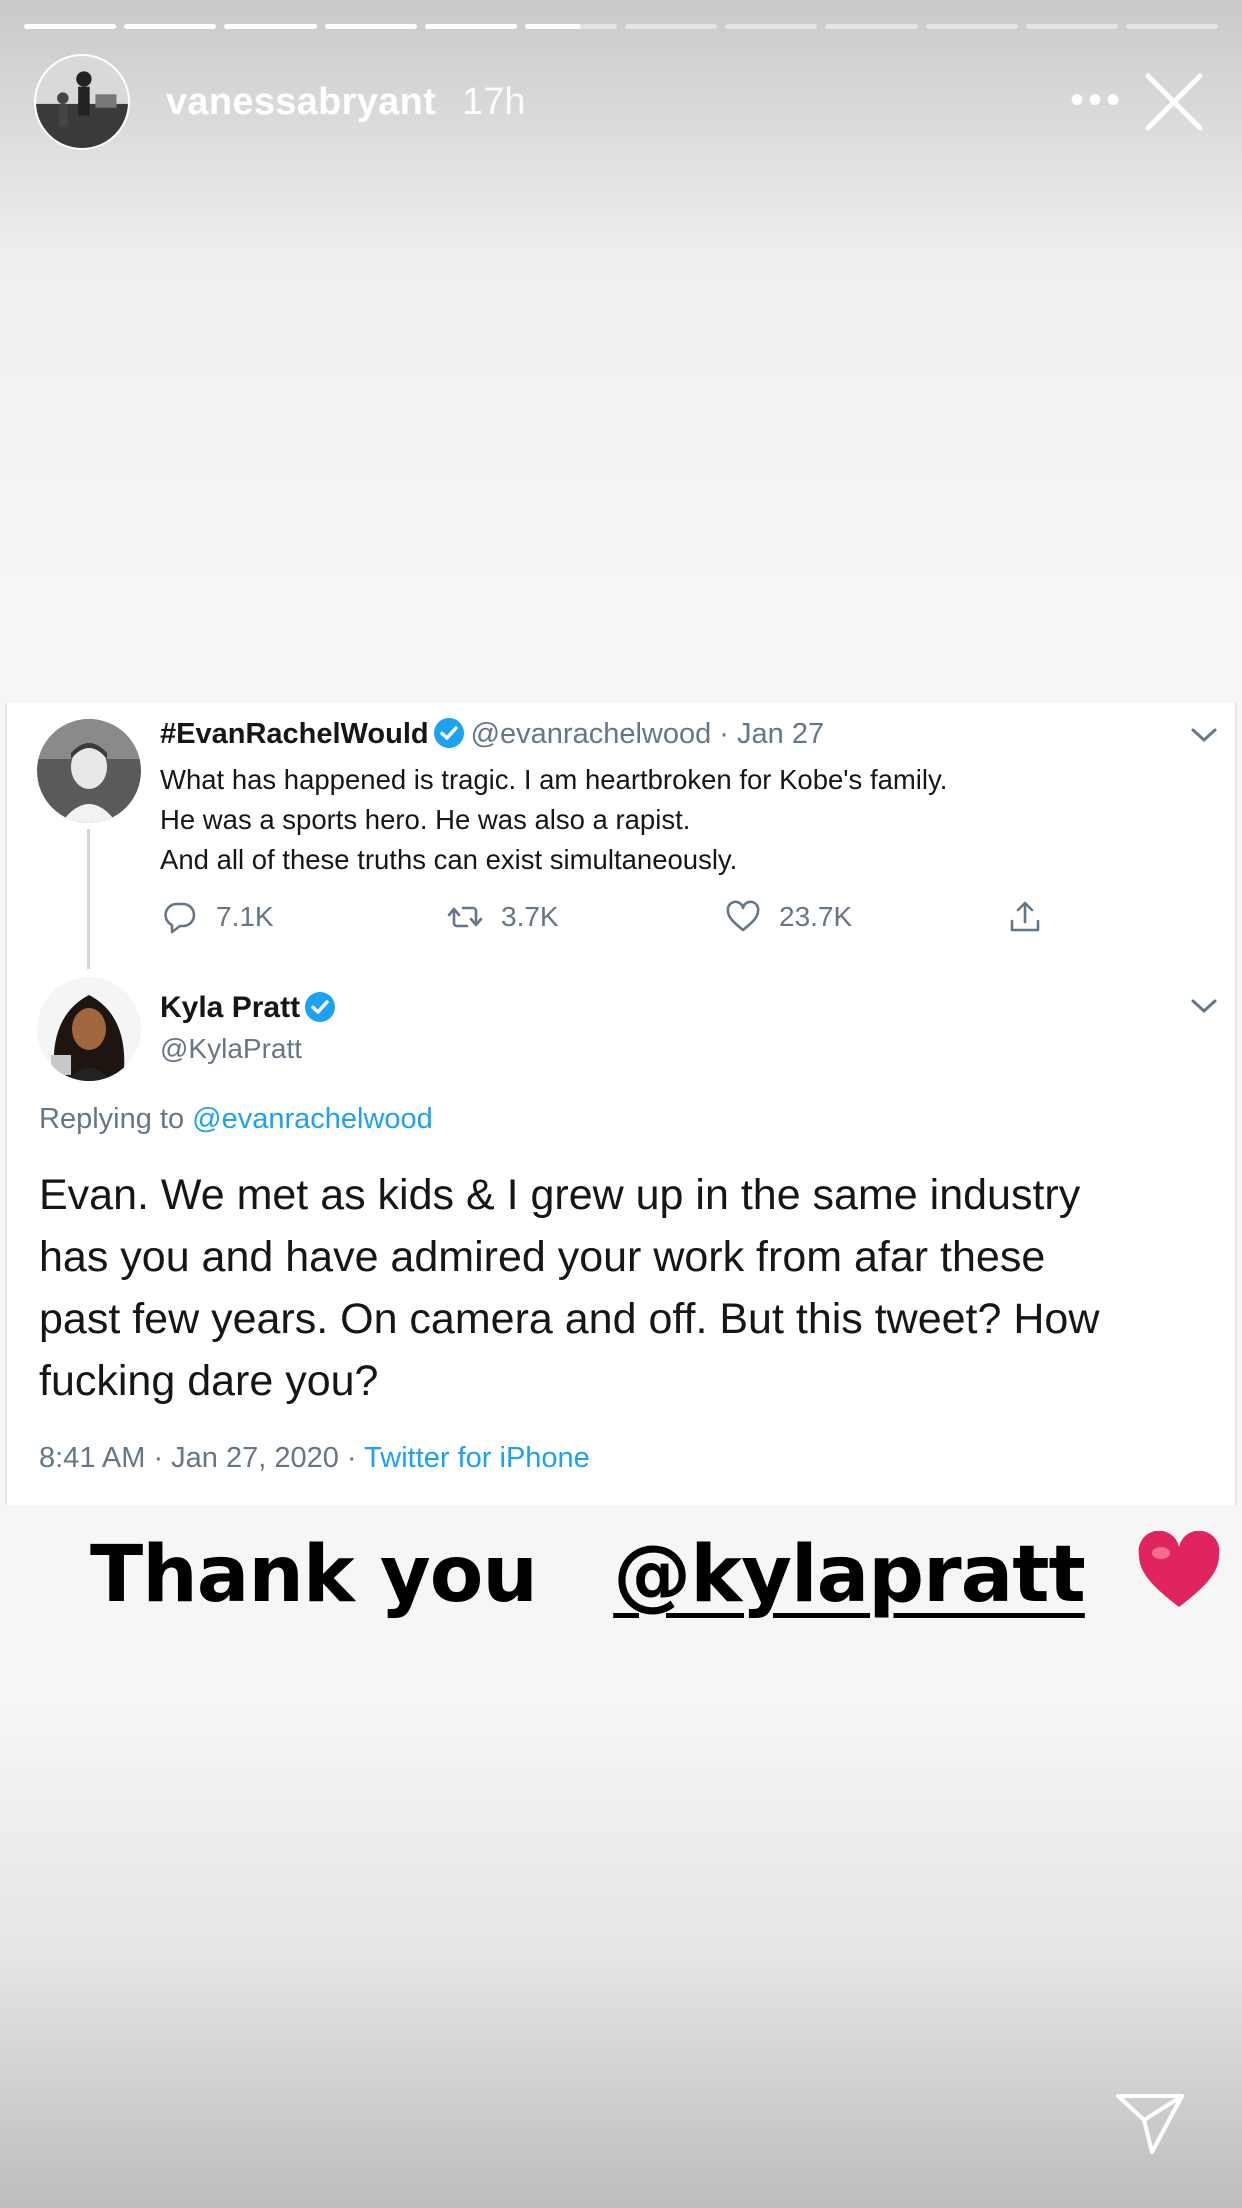  I want to click on close-icon, so click(1174, 102).